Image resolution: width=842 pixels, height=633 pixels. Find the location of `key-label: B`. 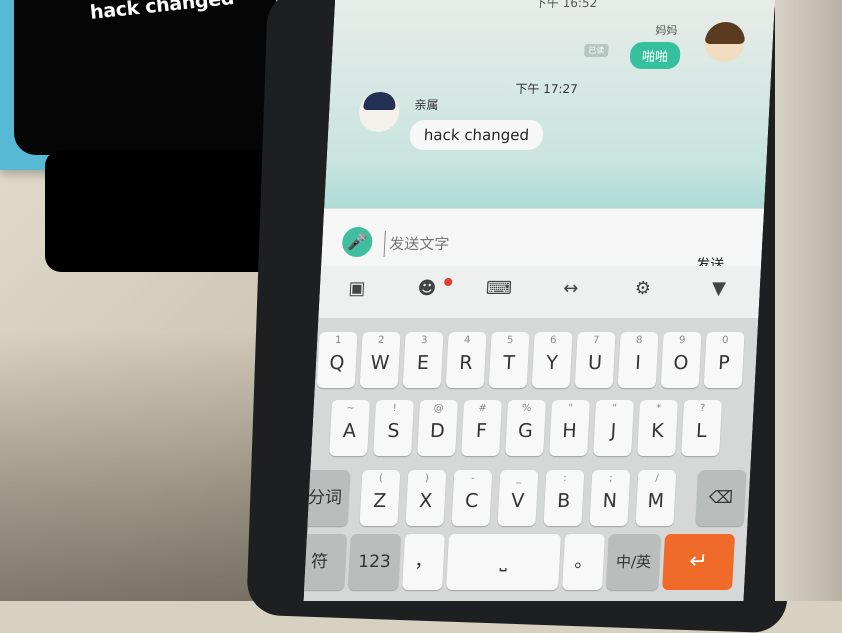

key-label: B is located at coordinates (563, 501).